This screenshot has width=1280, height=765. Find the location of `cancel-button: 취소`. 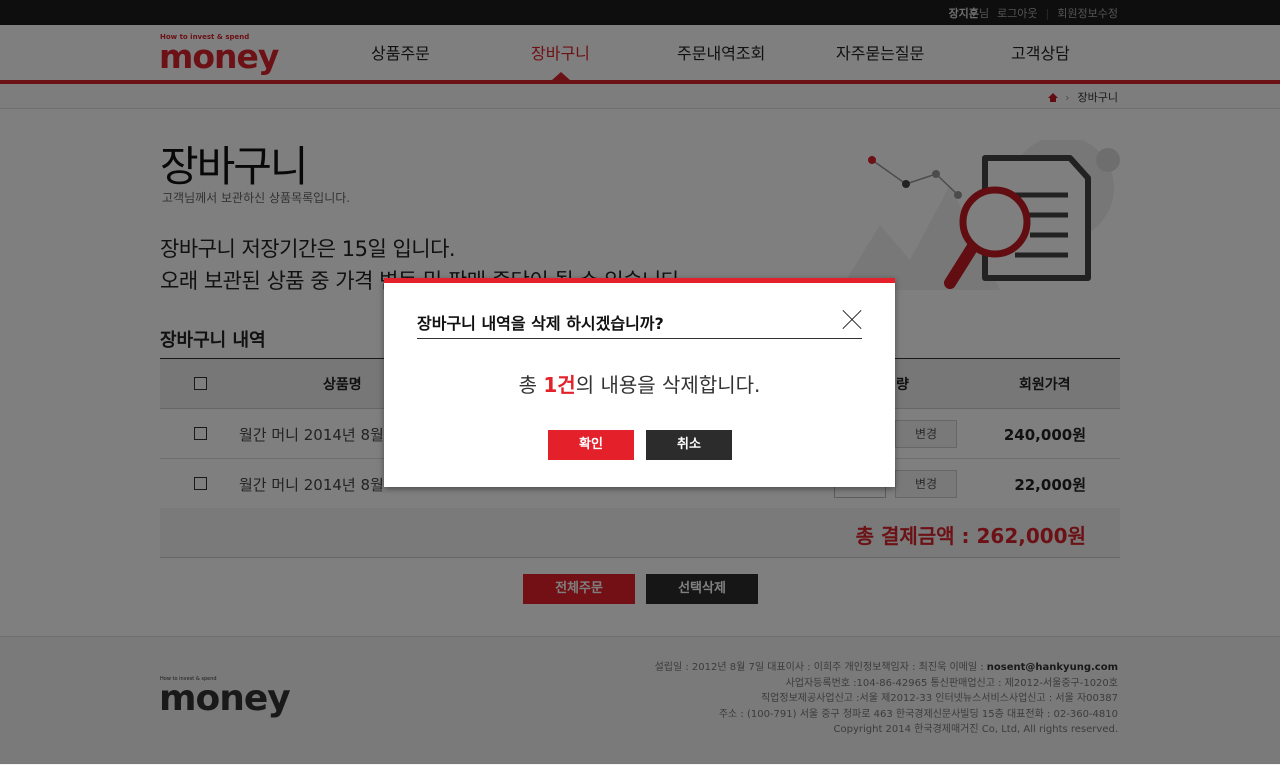

cancel-button: 취소 is located at coordinates (689, 445).